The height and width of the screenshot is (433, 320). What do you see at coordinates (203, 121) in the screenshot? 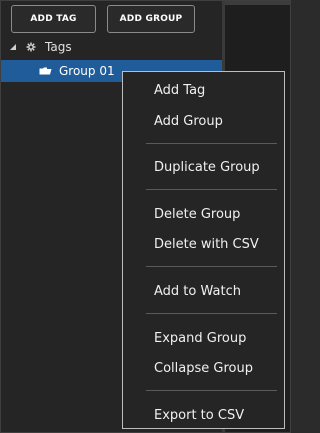
I see `menu-item-add-group: Add Group` at bounding box center [203, 121].